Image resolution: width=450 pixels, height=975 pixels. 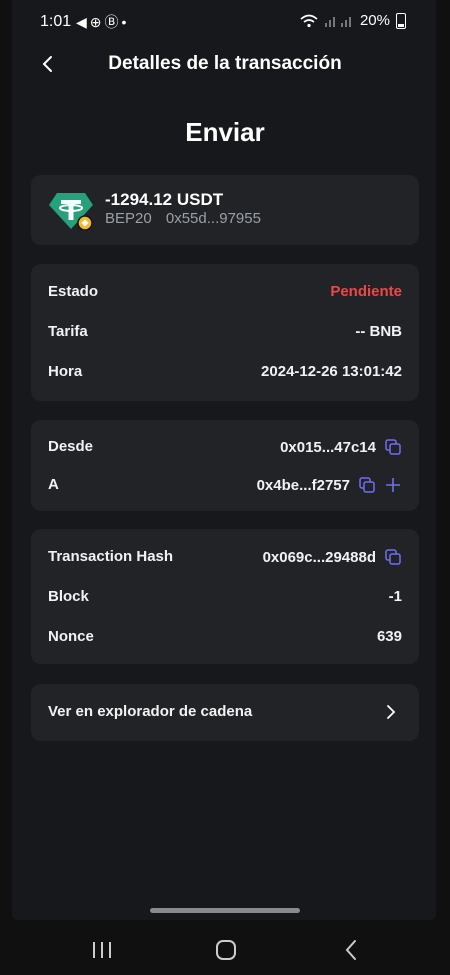 I want to click on wifi-icon, so click(x=309, y=20).